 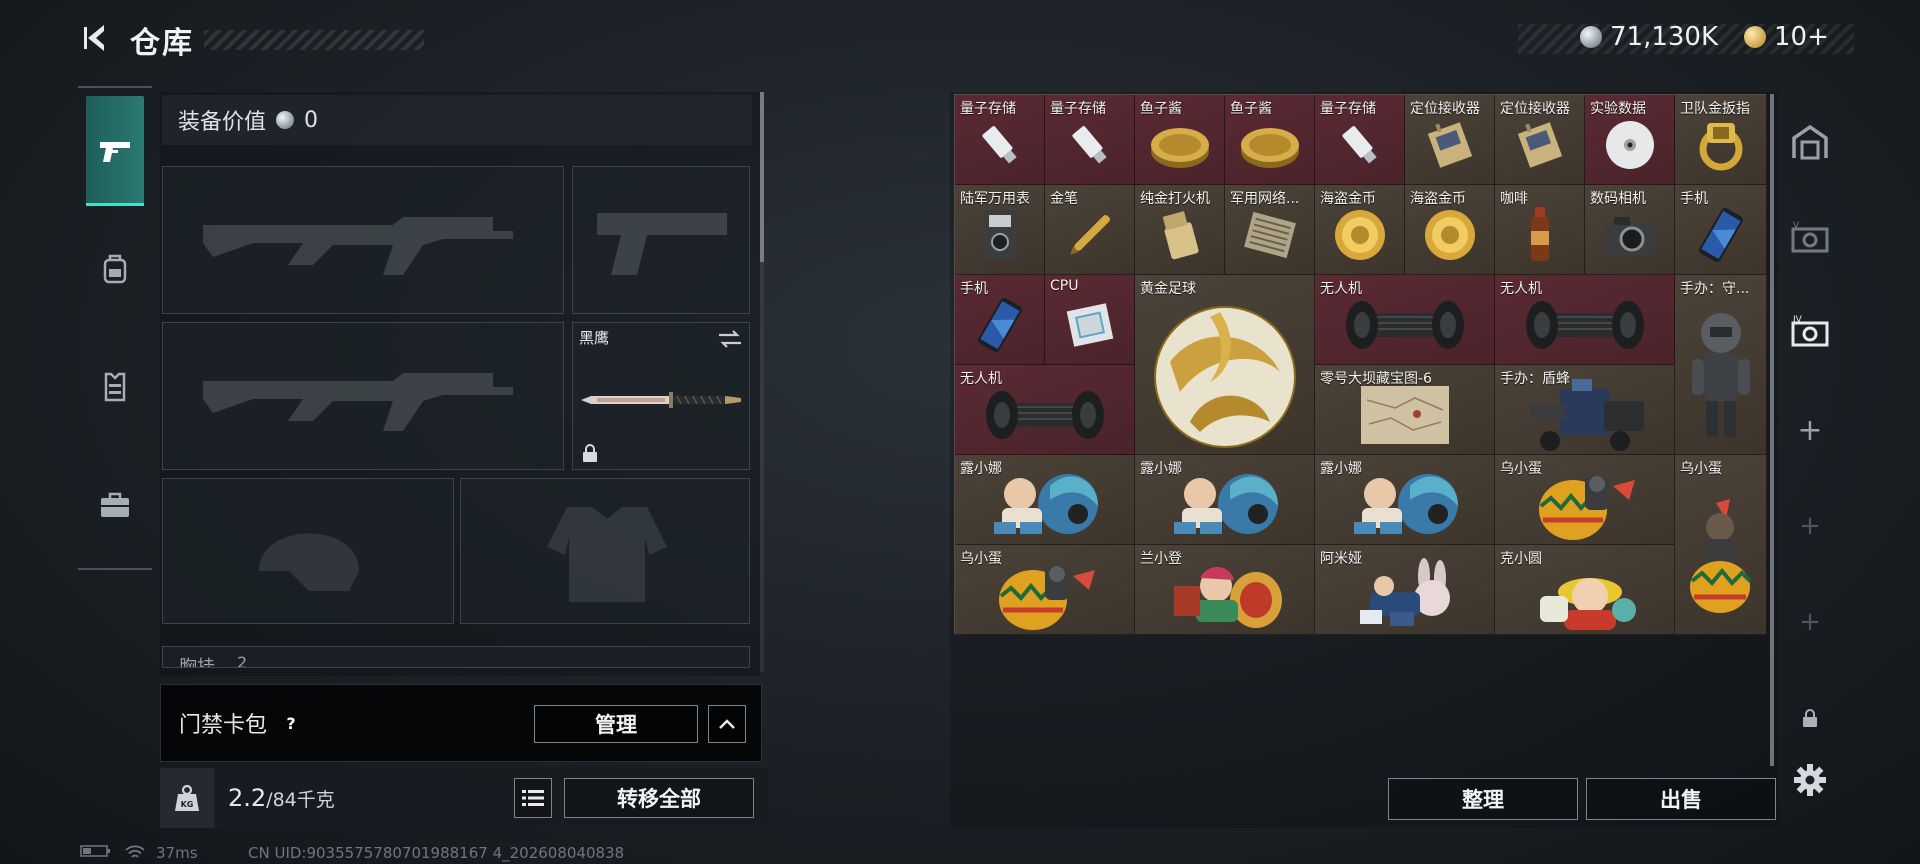 What do you see at coordinates (363, 396) in the screenshot?
I see `secondary-weapon-slot` at bounding box center [363, 396].